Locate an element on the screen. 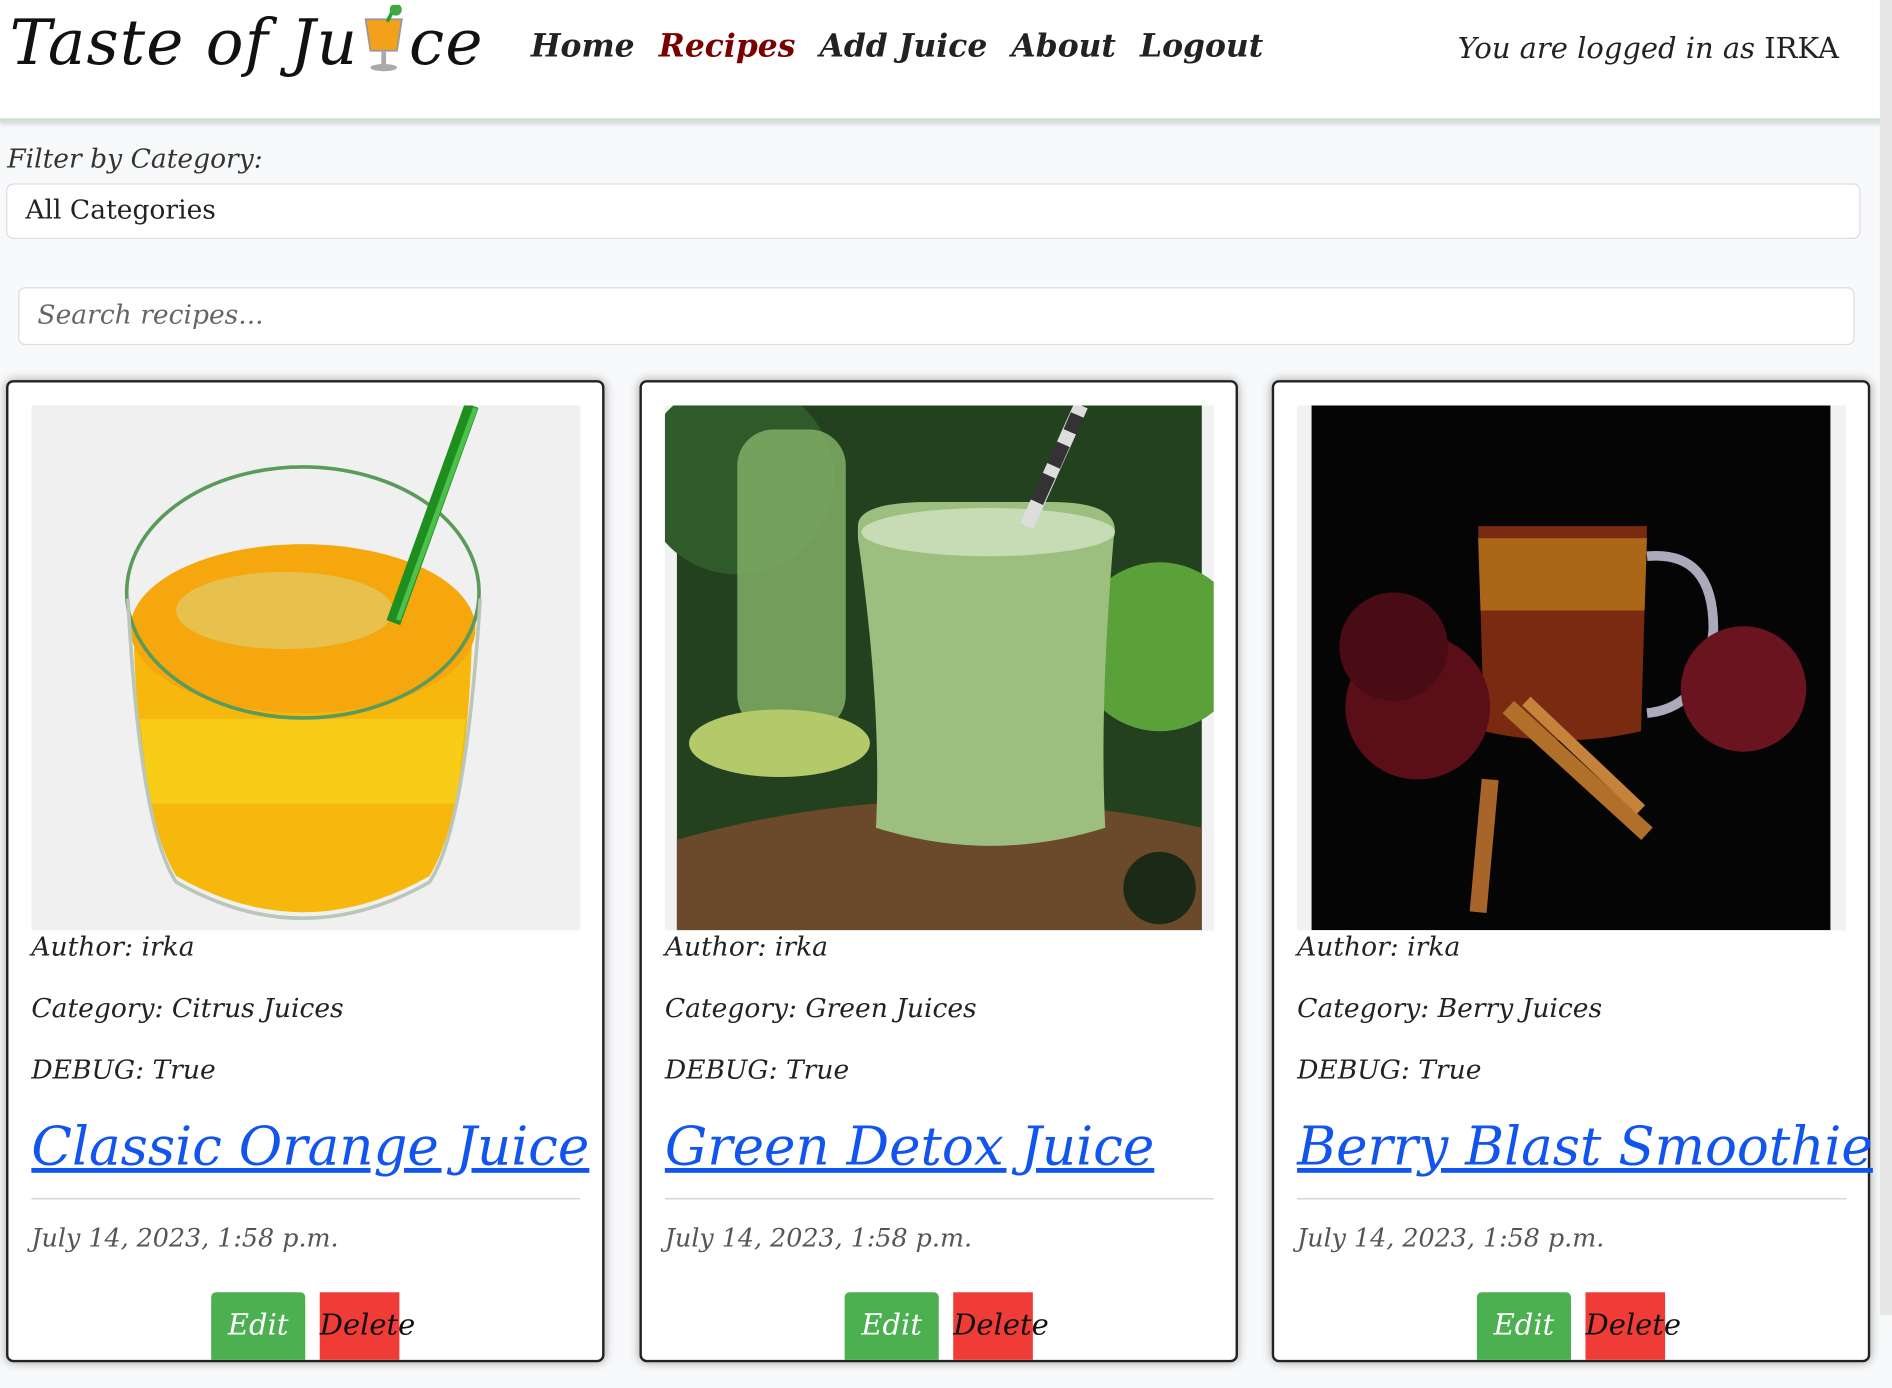 Image resolution: width=1892 pixels, height=1388 pixels. brand-text-end: ce is located at coordinates (446, 43).